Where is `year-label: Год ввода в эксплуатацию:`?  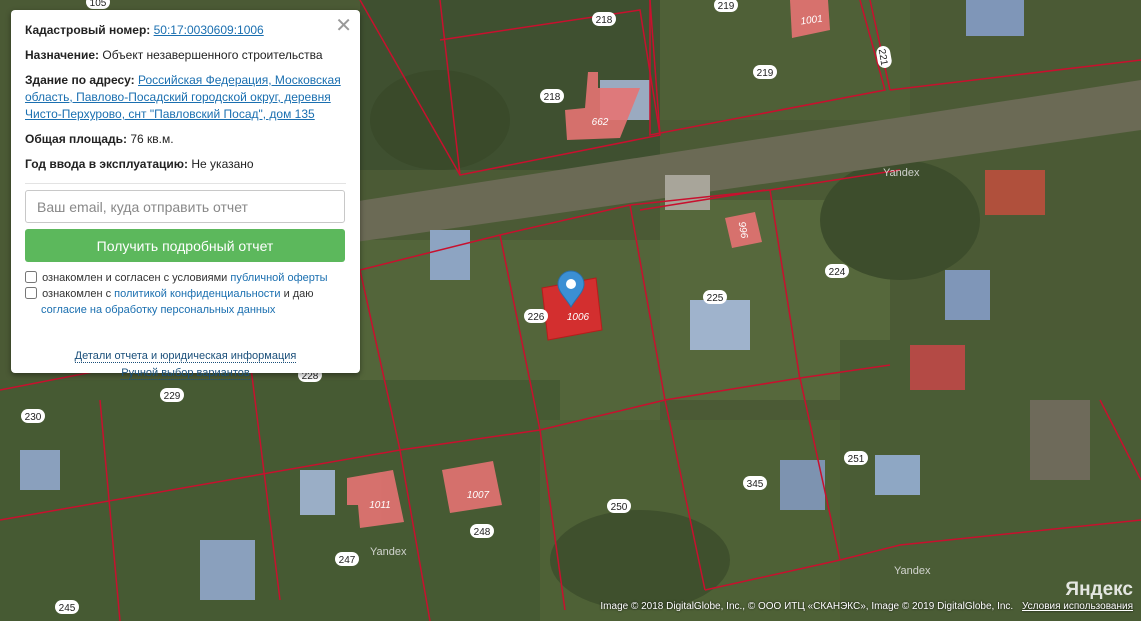
year-label: Год ввода в эксплуатацию: is located at coordinates (107, 164).